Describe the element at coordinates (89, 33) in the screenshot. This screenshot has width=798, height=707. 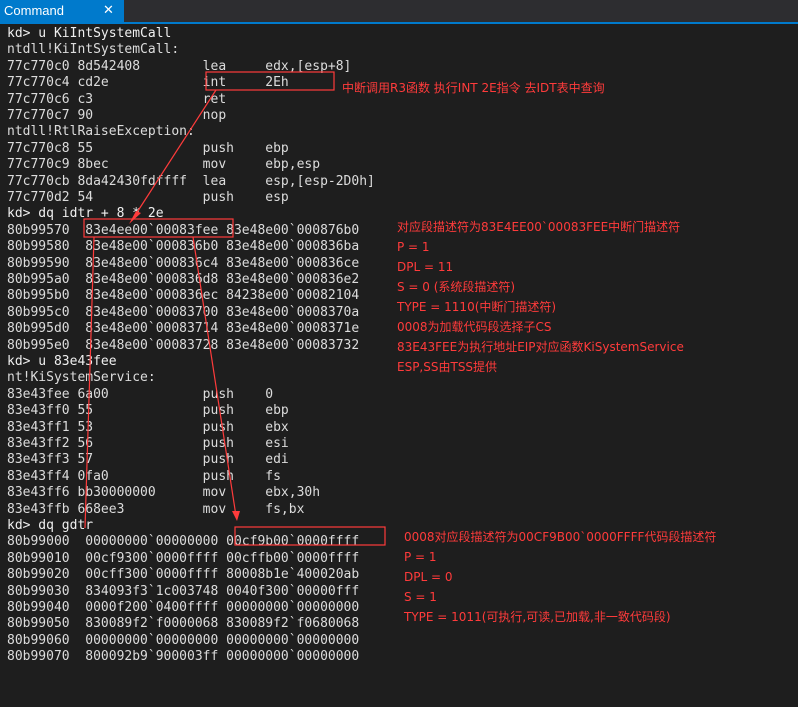
I see `command-line: kd> u KiIntSystemCall` at that location.